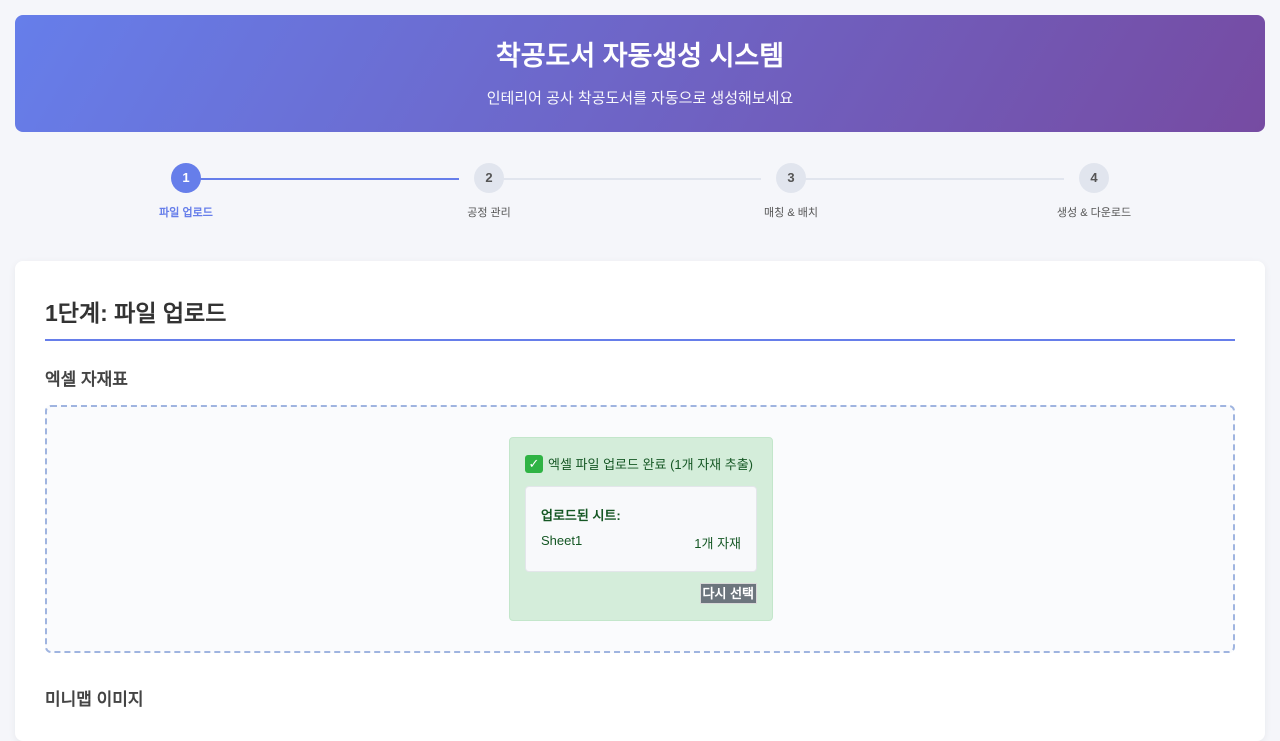 Image resolution: width=1280 pixels, height=741 pixels. What do you see at coordinates (86, 379) in the screenshot?
I see `excel-section-title: 엑셀 자재표` at bounding box center [86, 379].